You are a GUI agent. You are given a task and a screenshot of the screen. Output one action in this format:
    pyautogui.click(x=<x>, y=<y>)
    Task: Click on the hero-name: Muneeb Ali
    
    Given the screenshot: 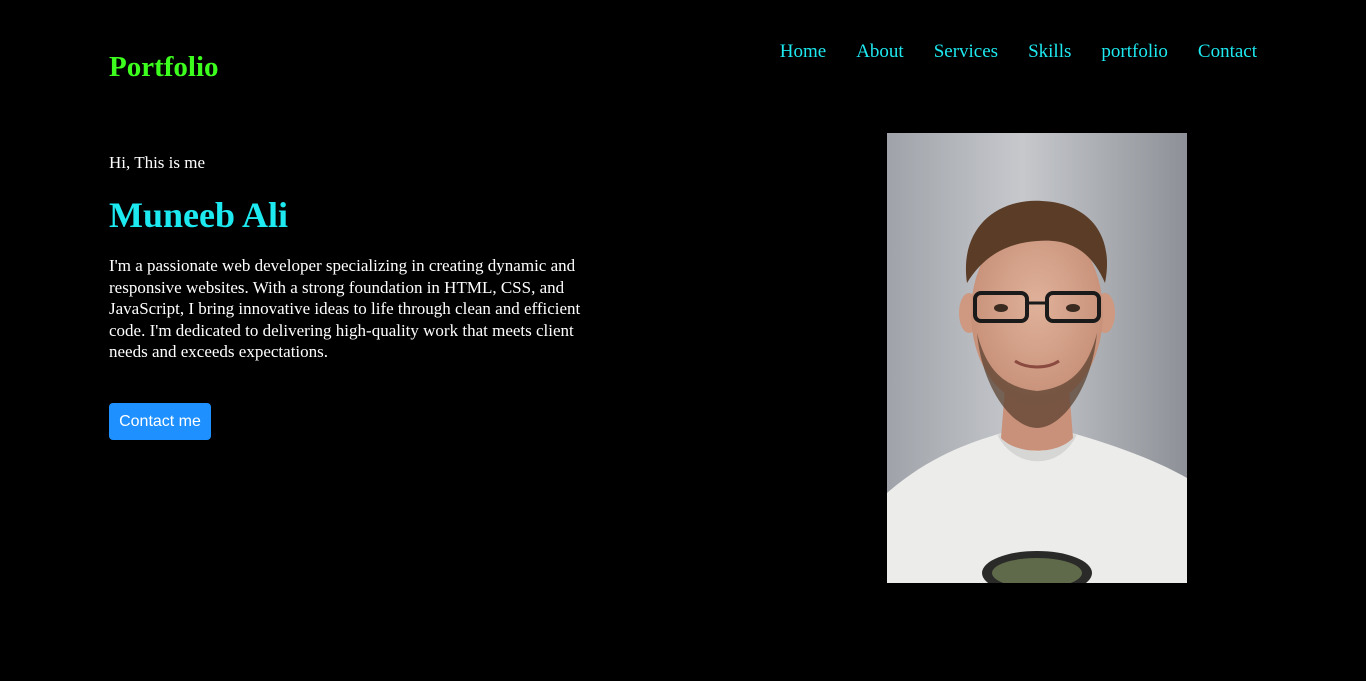 What is the action you would take?
    pyautogui.click(x=199, y=215)
    